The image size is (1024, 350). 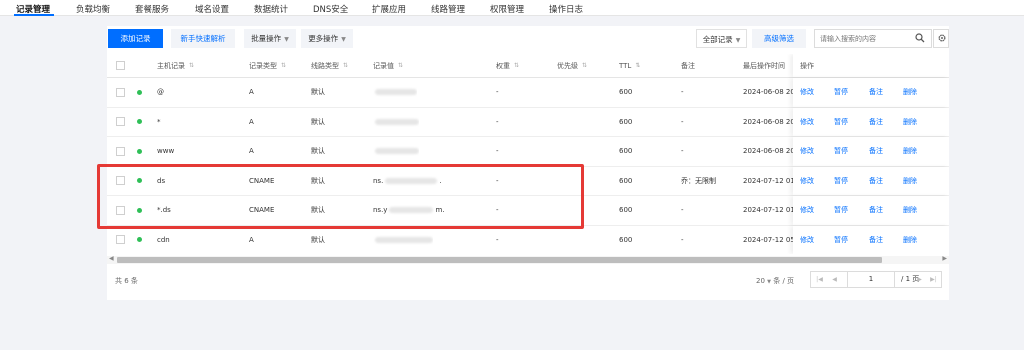 I want to click on tab-statistics: 数据统计, so click(x=271, y=9).